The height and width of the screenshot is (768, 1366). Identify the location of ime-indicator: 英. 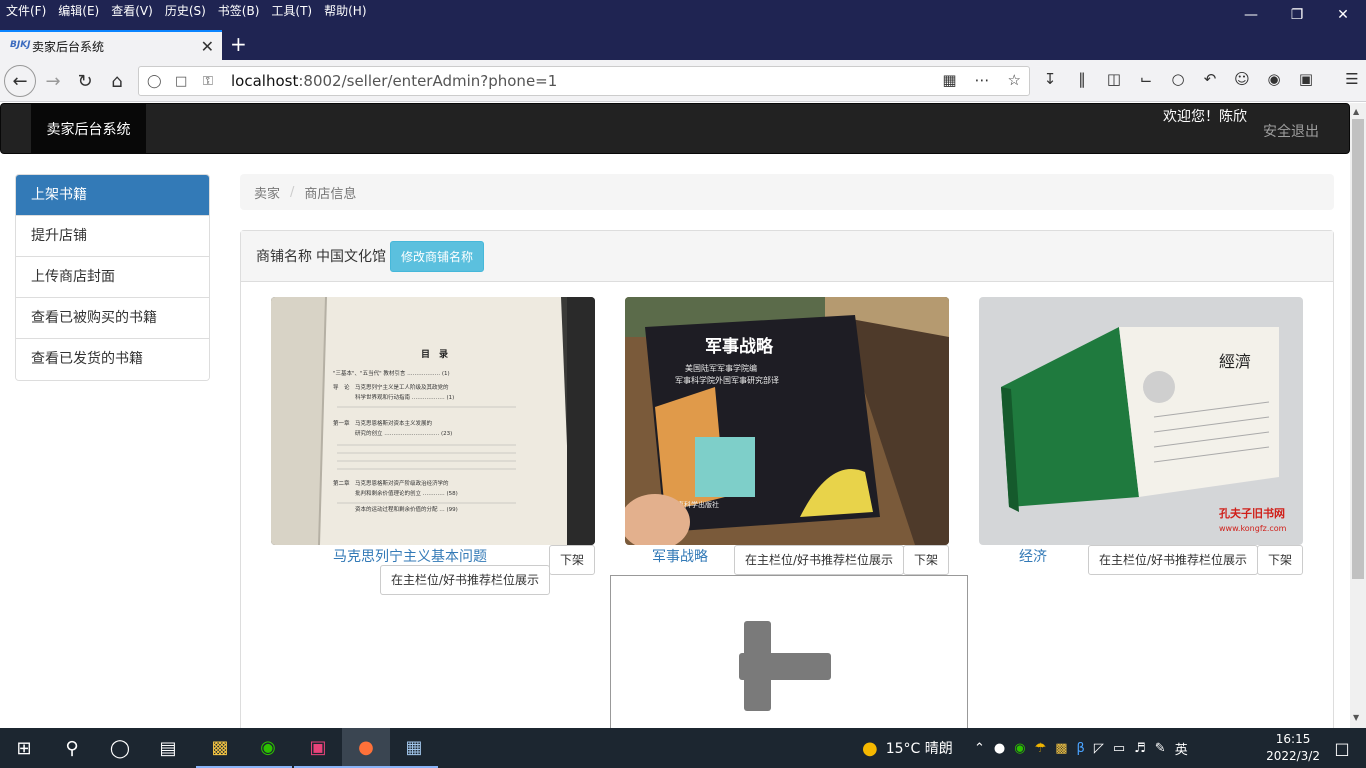
(1181, 748).